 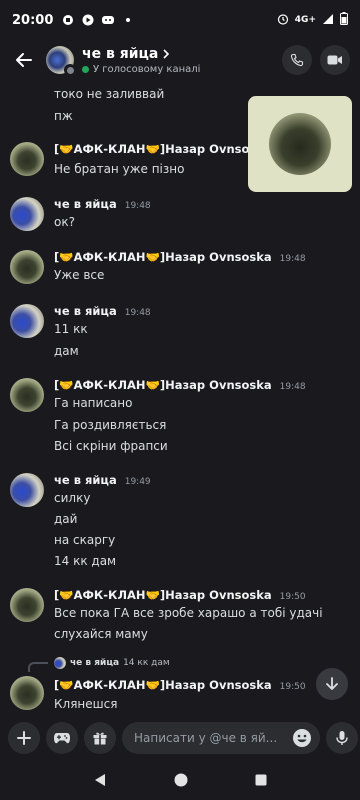 What do you see at coordinates (302, 738) in the screenshot?
I see `emoji-icon` at bounding box center [302, 738].